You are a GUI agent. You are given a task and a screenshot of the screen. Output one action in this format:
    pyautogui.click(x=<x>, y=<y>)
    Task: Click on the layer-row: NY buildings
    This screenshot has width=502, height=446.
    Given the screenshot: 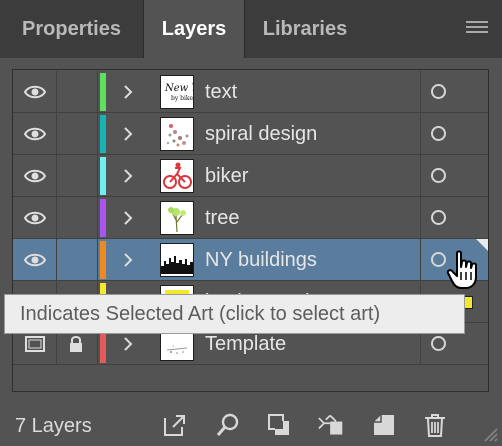 What is the action you would take?
    pyautogui.click(x=250, y=260)
    